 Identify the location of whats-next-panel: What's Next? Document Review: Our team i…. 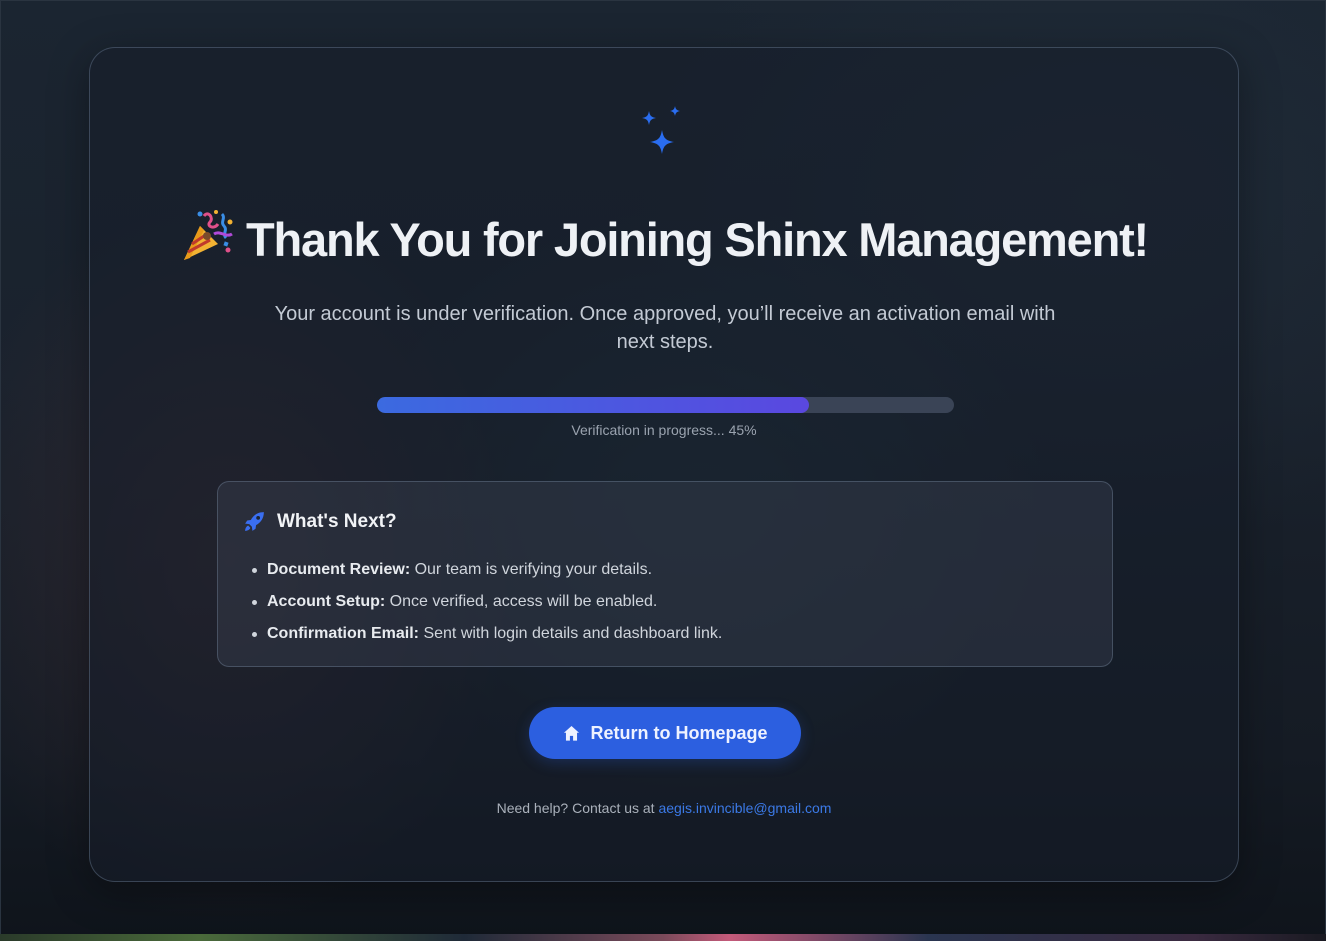
(665, 574).